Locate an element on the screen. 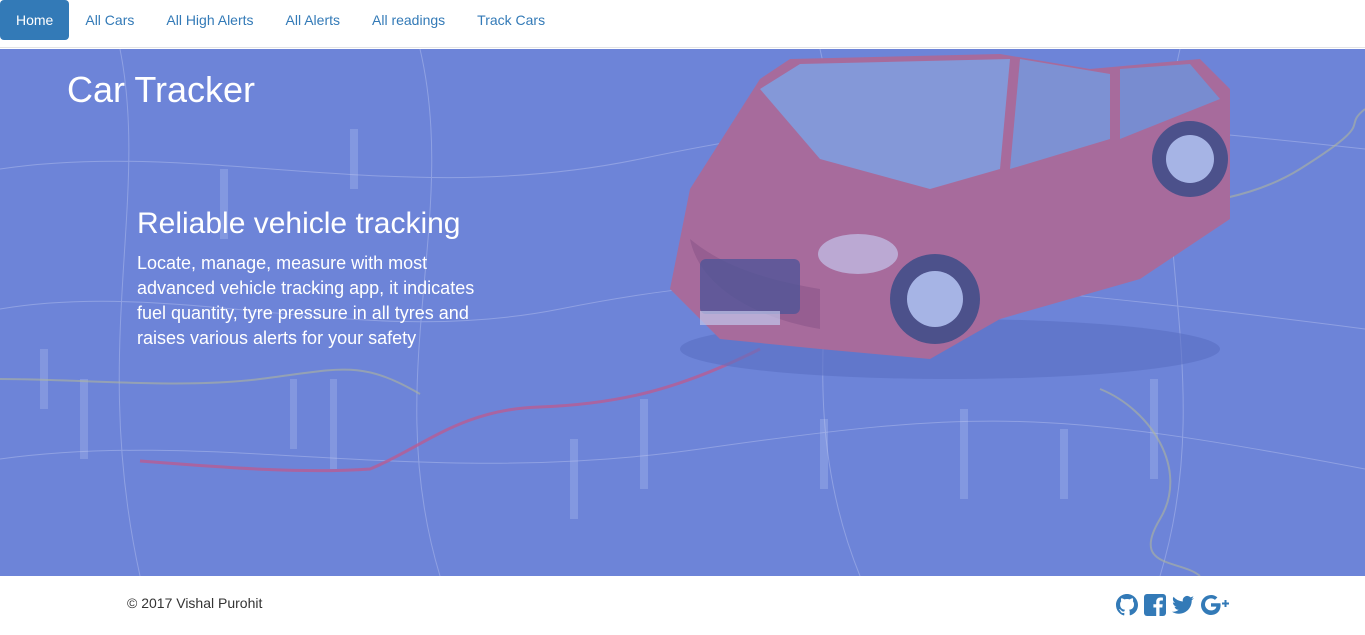  hero-title: Car Tracker is located at coordinates (161, 89).